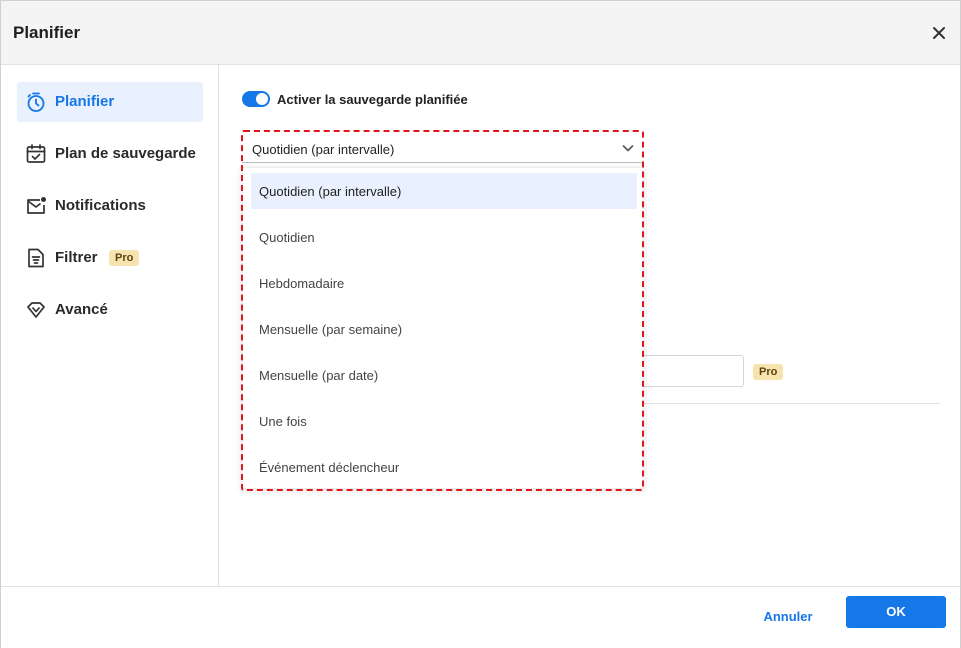 The width and height of the screenshot is (961, 648). Describe the element at coordinates (36, 258) in the screenshot. I see `filter-document-icon` at that location.